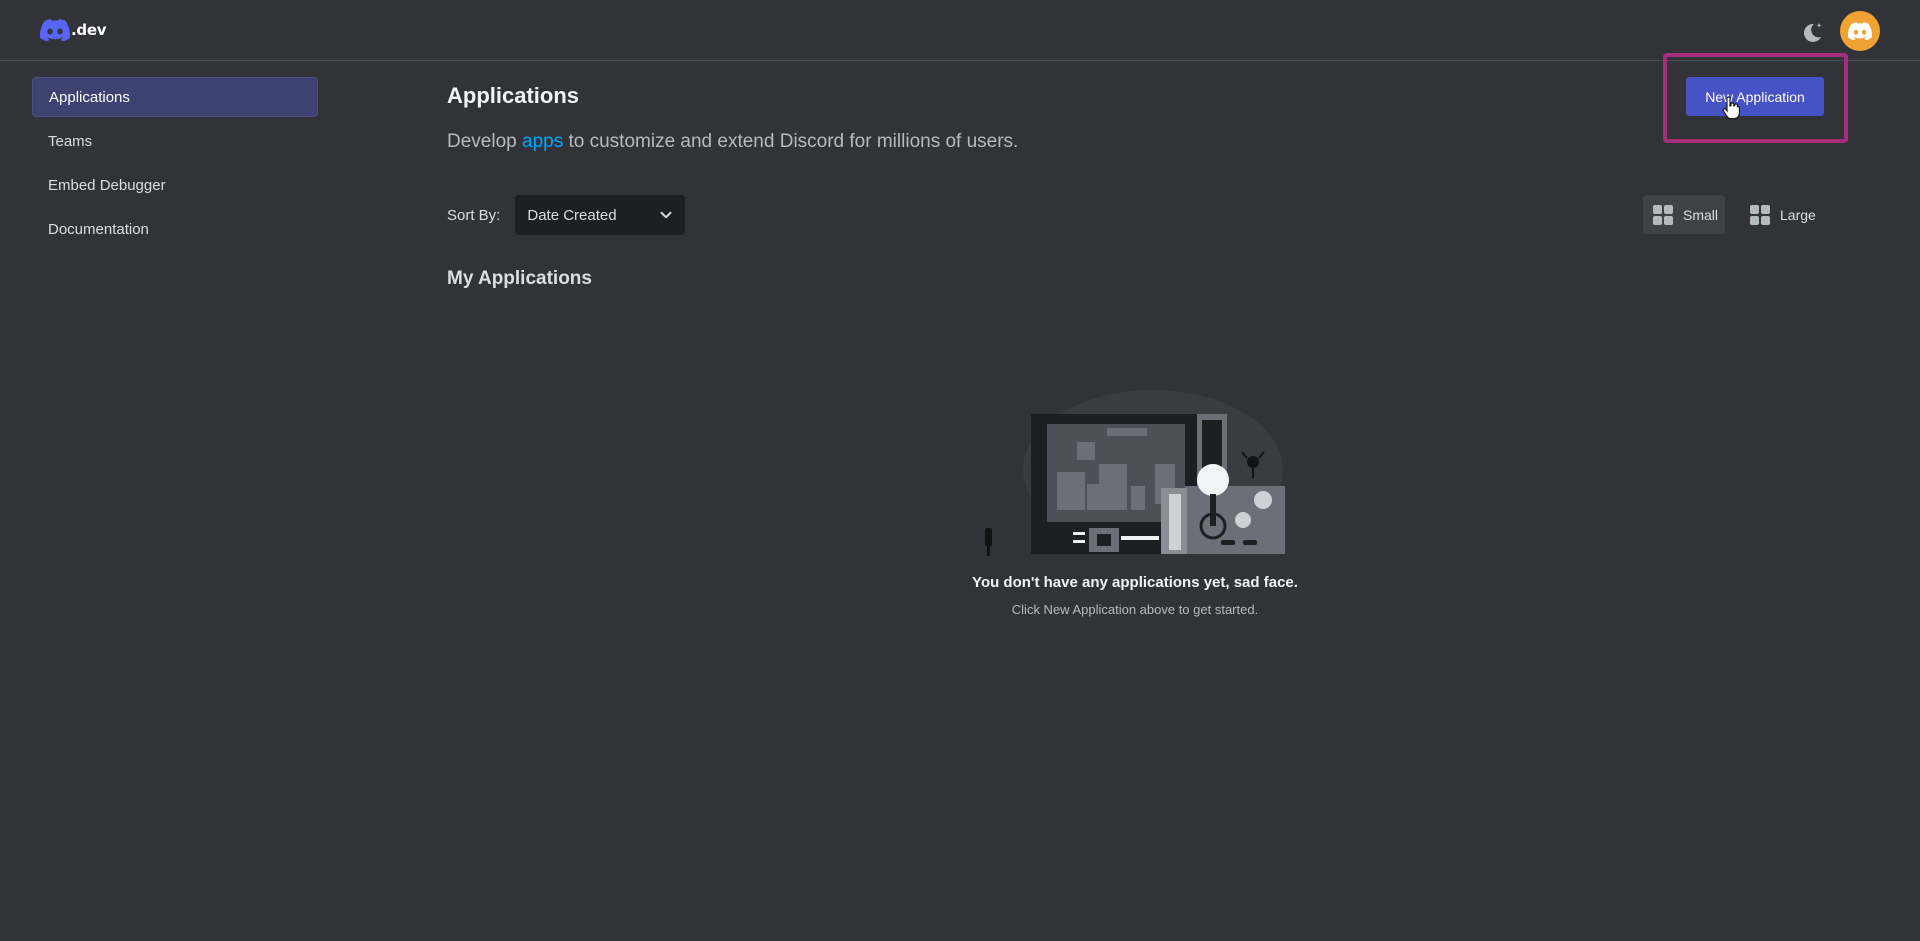 This screenshot has width=1920, height=941. I want to click on moon-star-icon, so click(1812, 32).